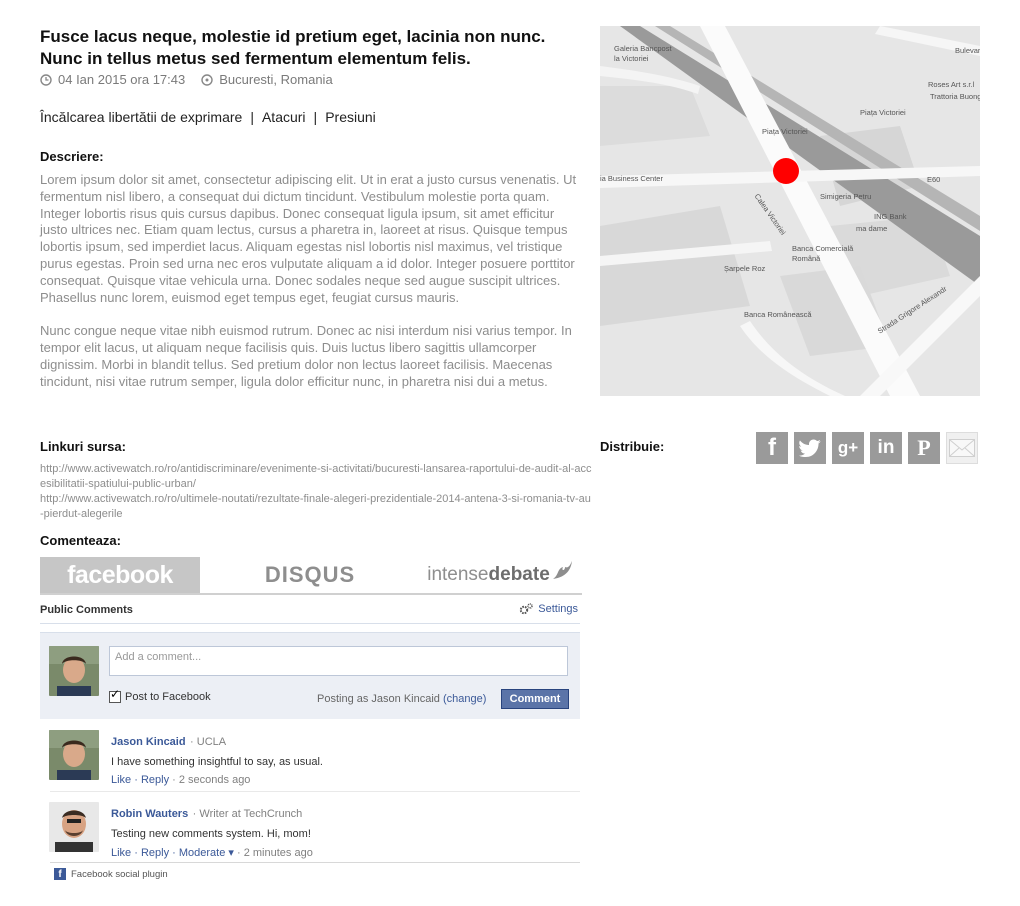 This screenshot has height=906, width=1020. I want to click on moderate-dropdown: Moderate ▾, so click(206, 853).